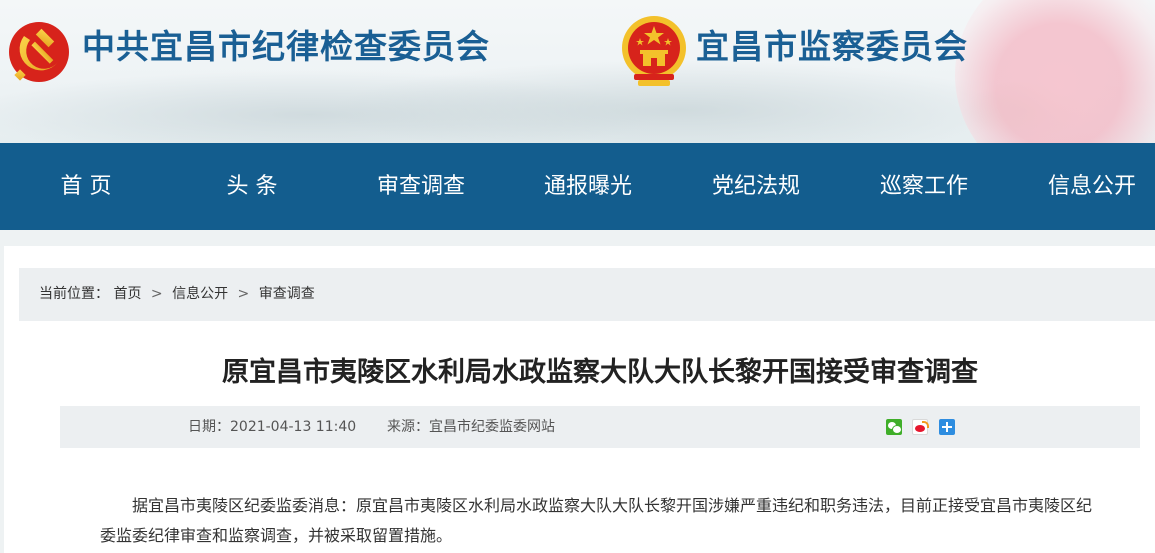 Image resolution: width=1155 pixels, height=553 pixels. I want to click on nav-item-home: 首 页, so click(86, 186).